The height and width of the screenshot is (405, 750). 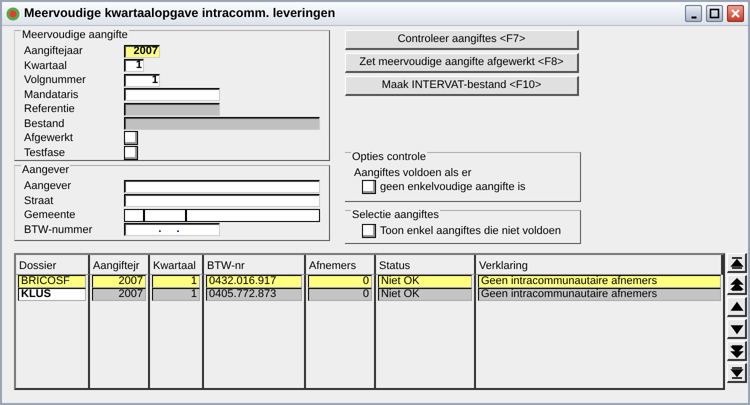 What do you see at coordinates (52, 294) in the screenshot?
I see `table-cell: KLUS` at bounding box center [52, 294].